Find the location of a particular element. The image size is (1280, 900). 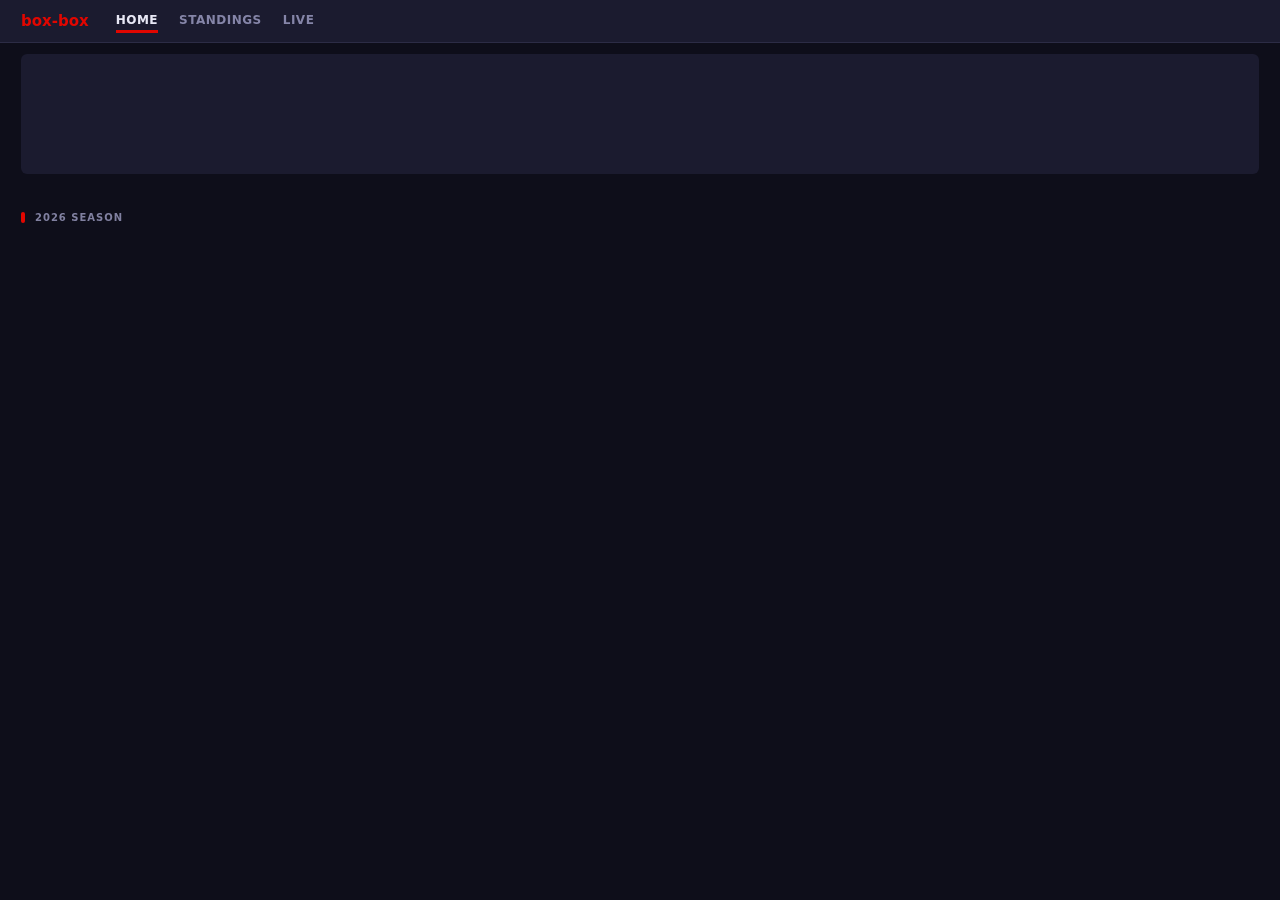

nav-tab: STANDINGS is located at coordinates (220, 22).